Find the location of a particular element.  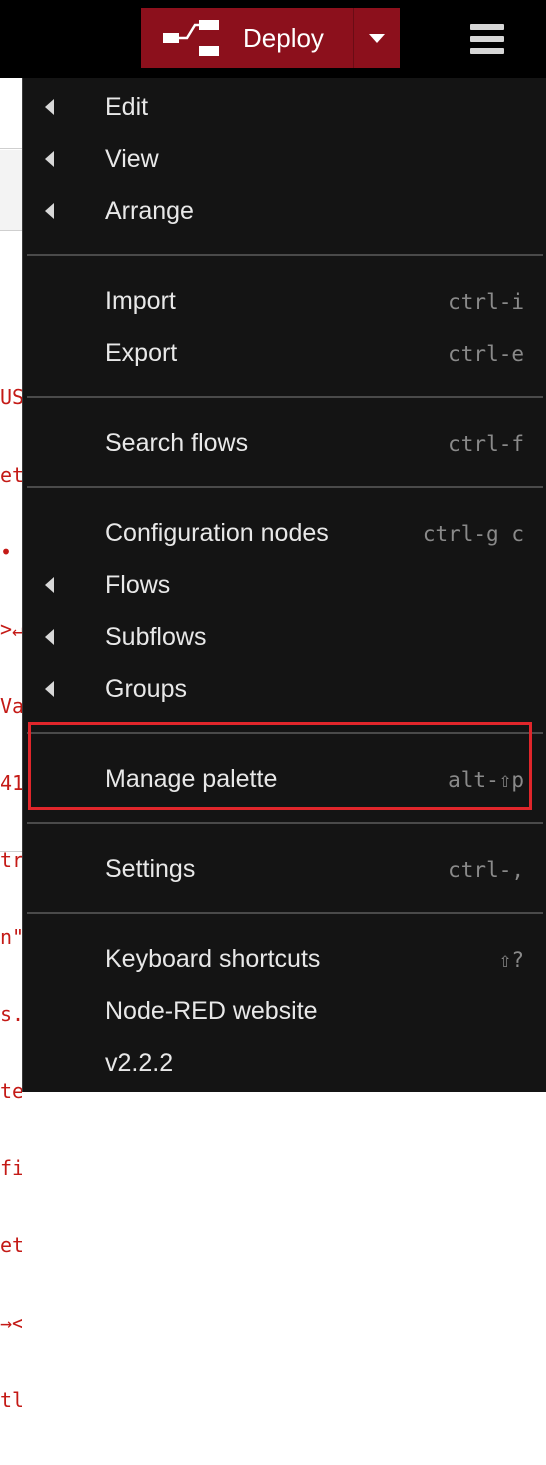

deploy-icon is located at coordinates (191, 38).